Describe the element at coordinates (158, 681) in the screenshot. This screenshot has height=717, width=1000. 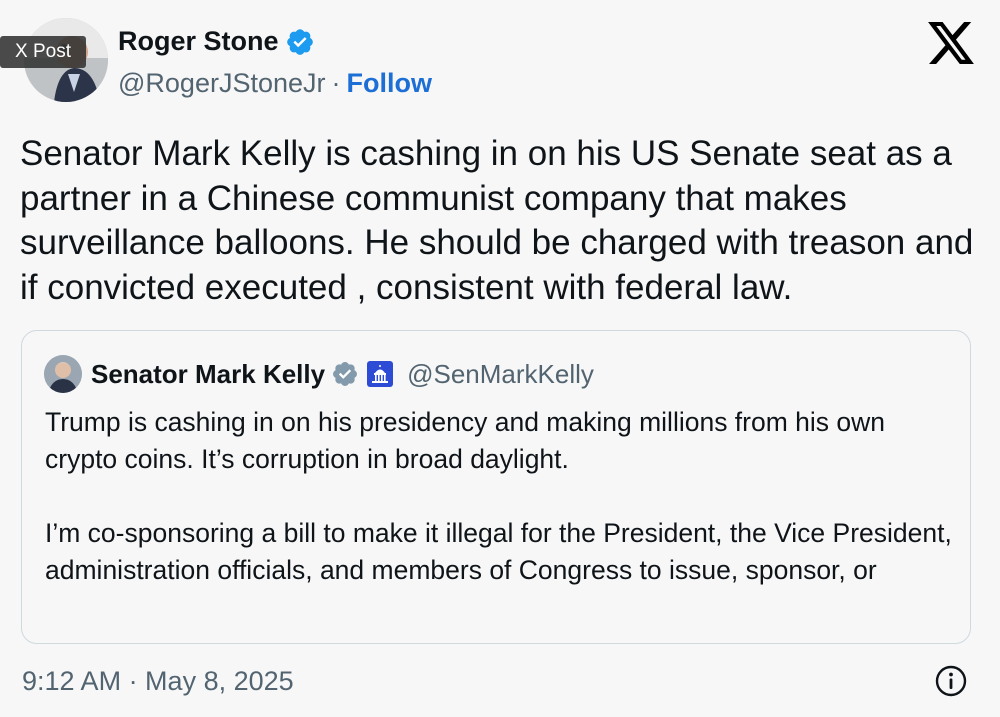
I see `tweet-timestamp: 9:12 AM · May 8, 2025` at that location.